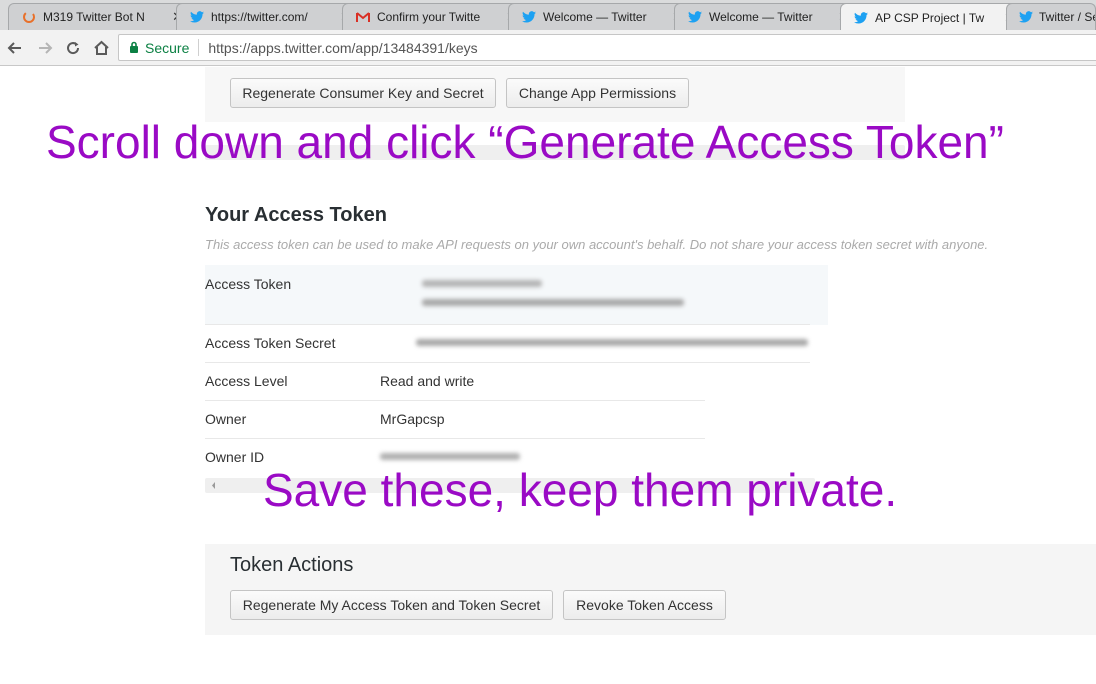  What do you see at coordinates (167, 47) in the screenshot?
I see `secure-label: Secure` at bounding box center [167, 47].